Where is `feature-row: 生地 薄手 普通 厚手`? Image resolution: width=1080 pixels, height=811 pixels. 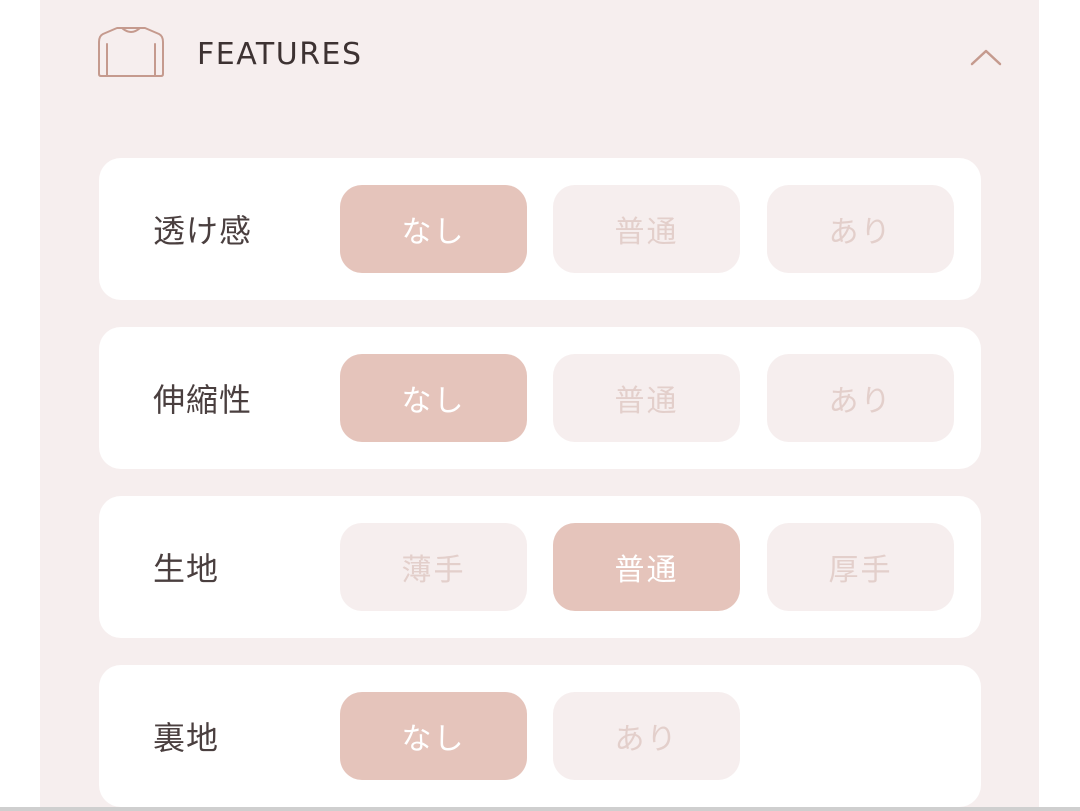 feature-row: 生地 薄手 普通 厚手 is located at coordinates (540, 567).